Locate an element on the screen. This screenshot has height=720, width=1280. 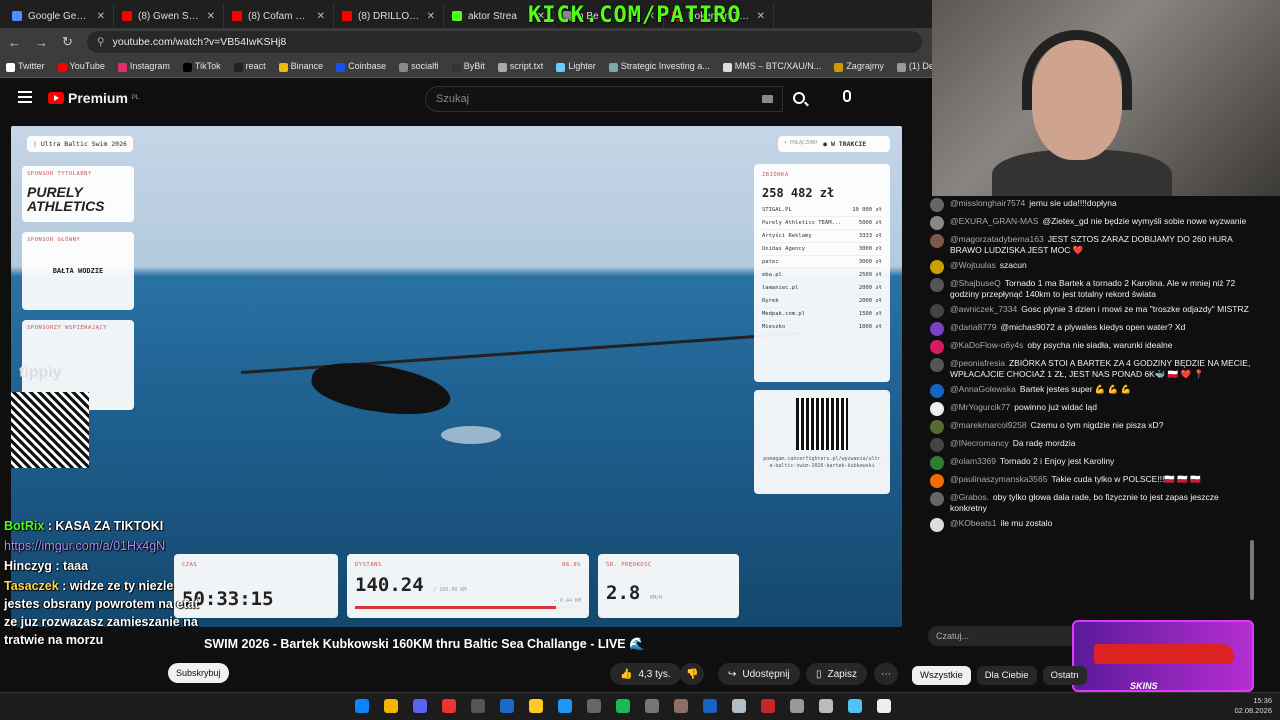
chip-for-you: Dla Ciebie is located at coordinates (1006, 675).